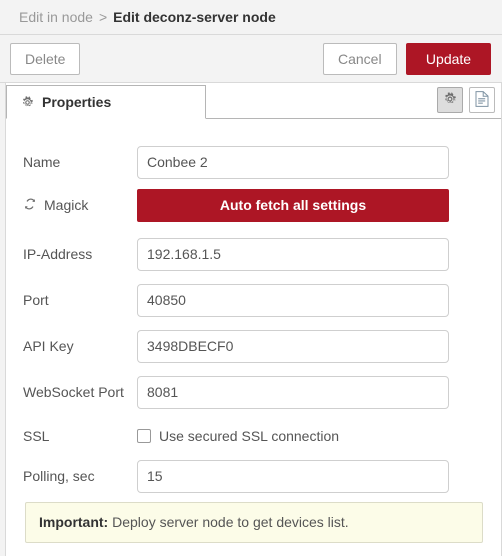 Image resolution: width=502 pixels, height=556 pixels. Describe the element at coordinates (293, 300) in the screenshot. I see `port-input` at that location.